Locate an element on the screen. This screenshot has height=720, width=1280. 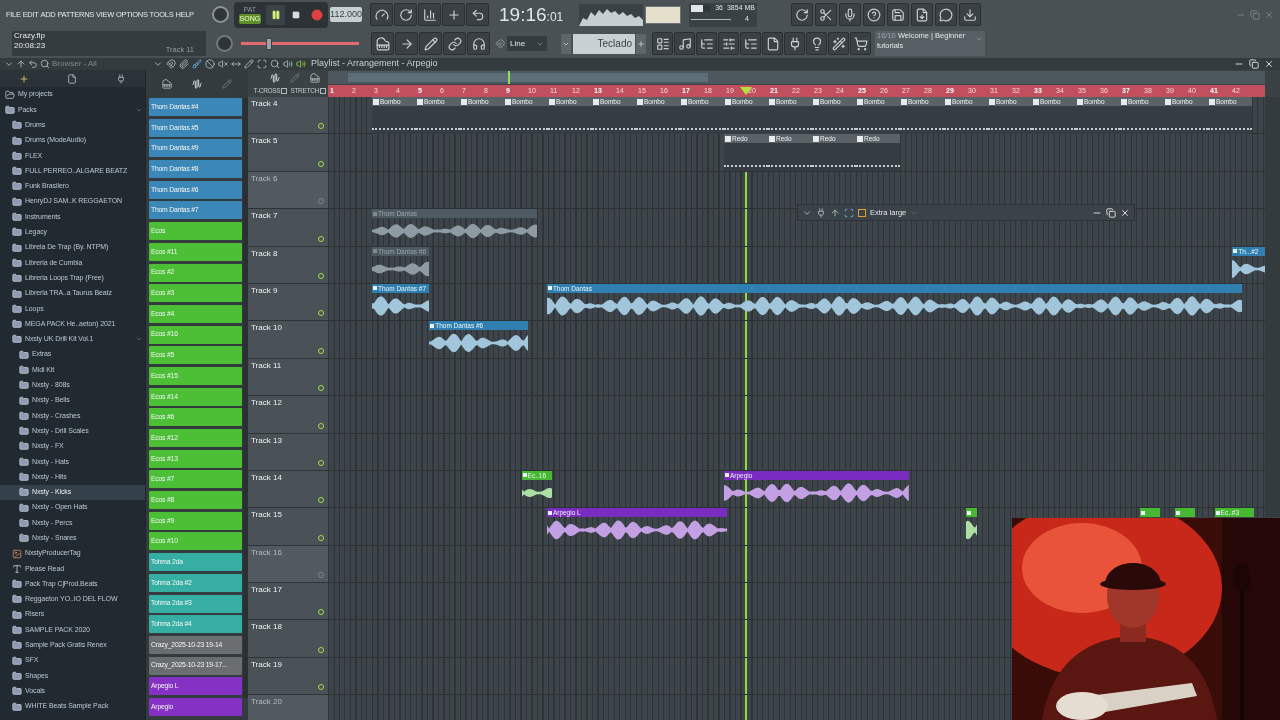
track-header: Track 11 is located at coordinates (288, 377).